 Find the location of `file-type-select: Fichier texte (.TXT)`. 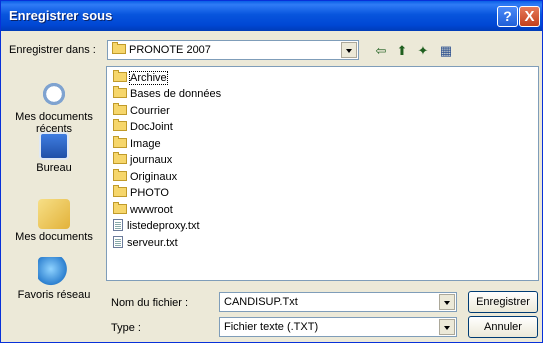

file-type-select: Fichier texte (.TXT) is located at coordinates (338, 327).